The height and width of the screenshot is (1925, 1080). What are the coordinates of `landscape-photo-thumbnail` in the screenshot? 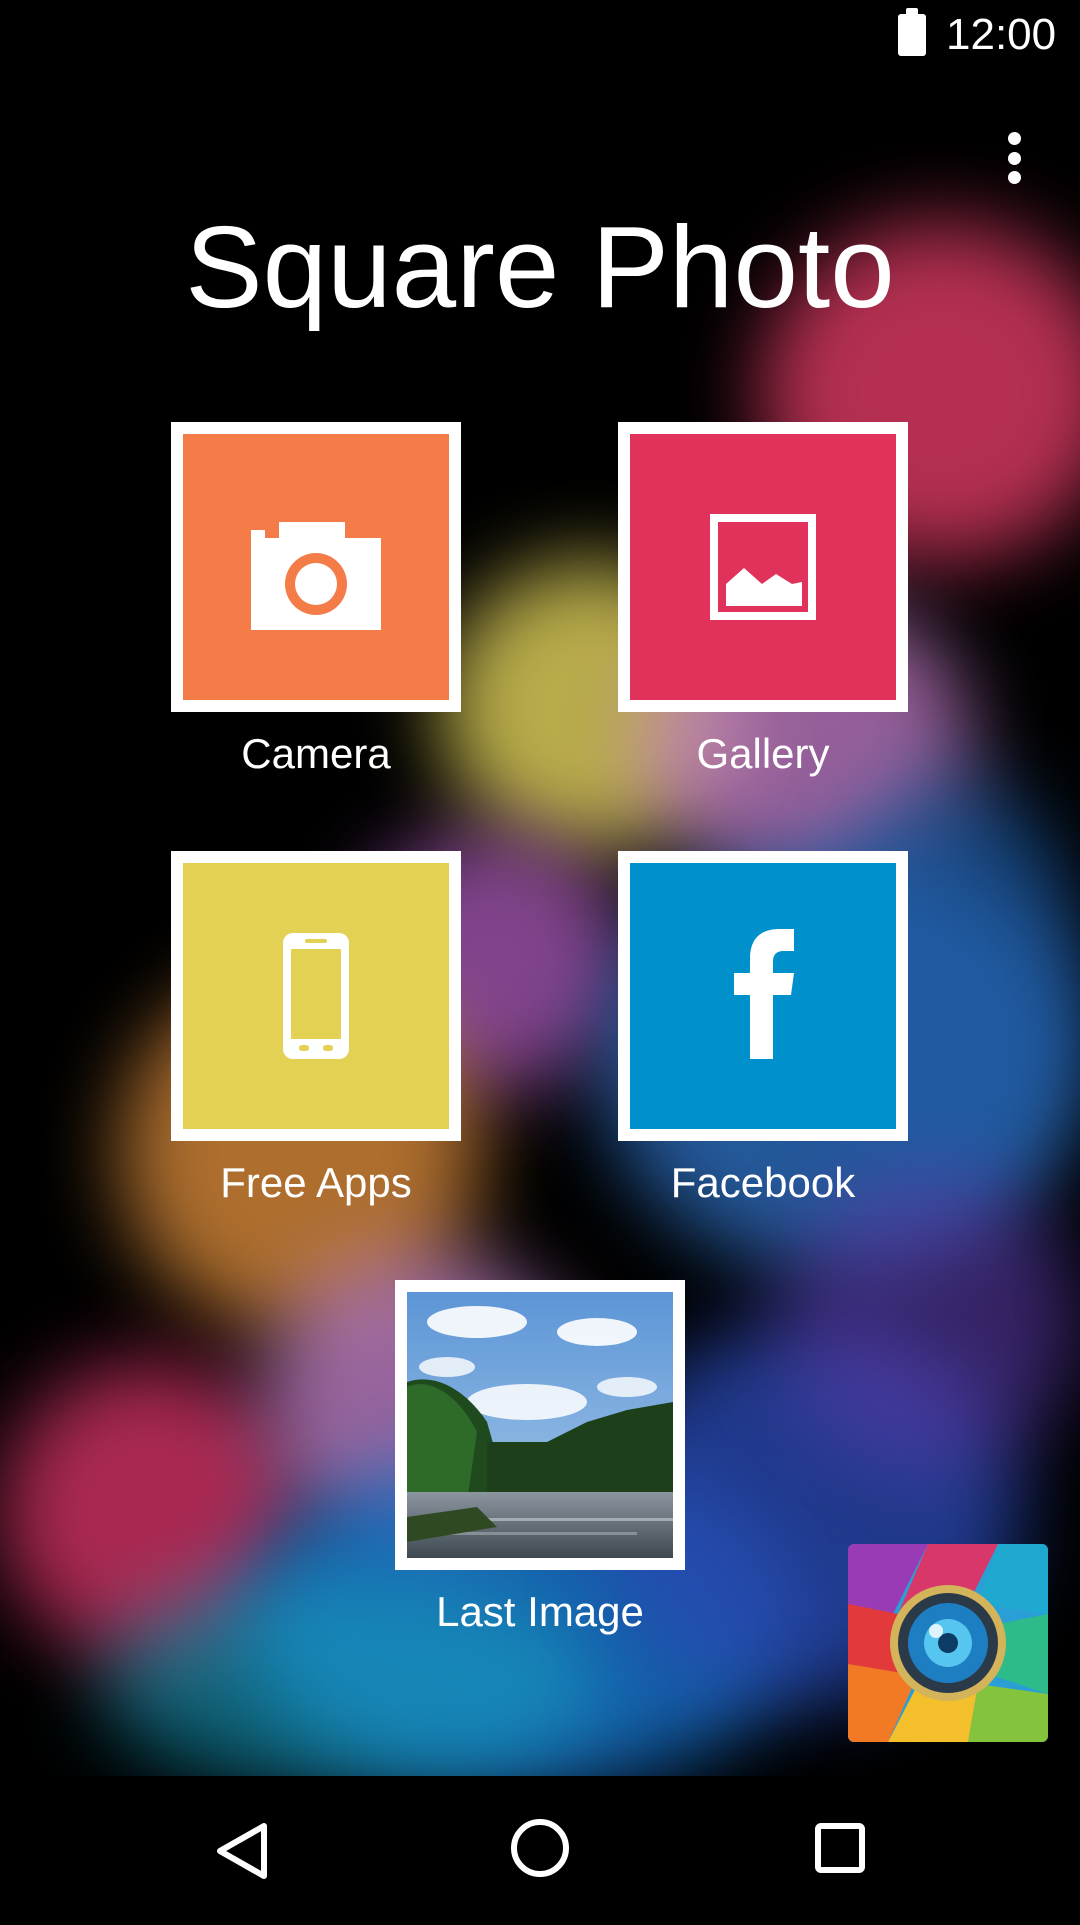 It's located at (540, 1425).